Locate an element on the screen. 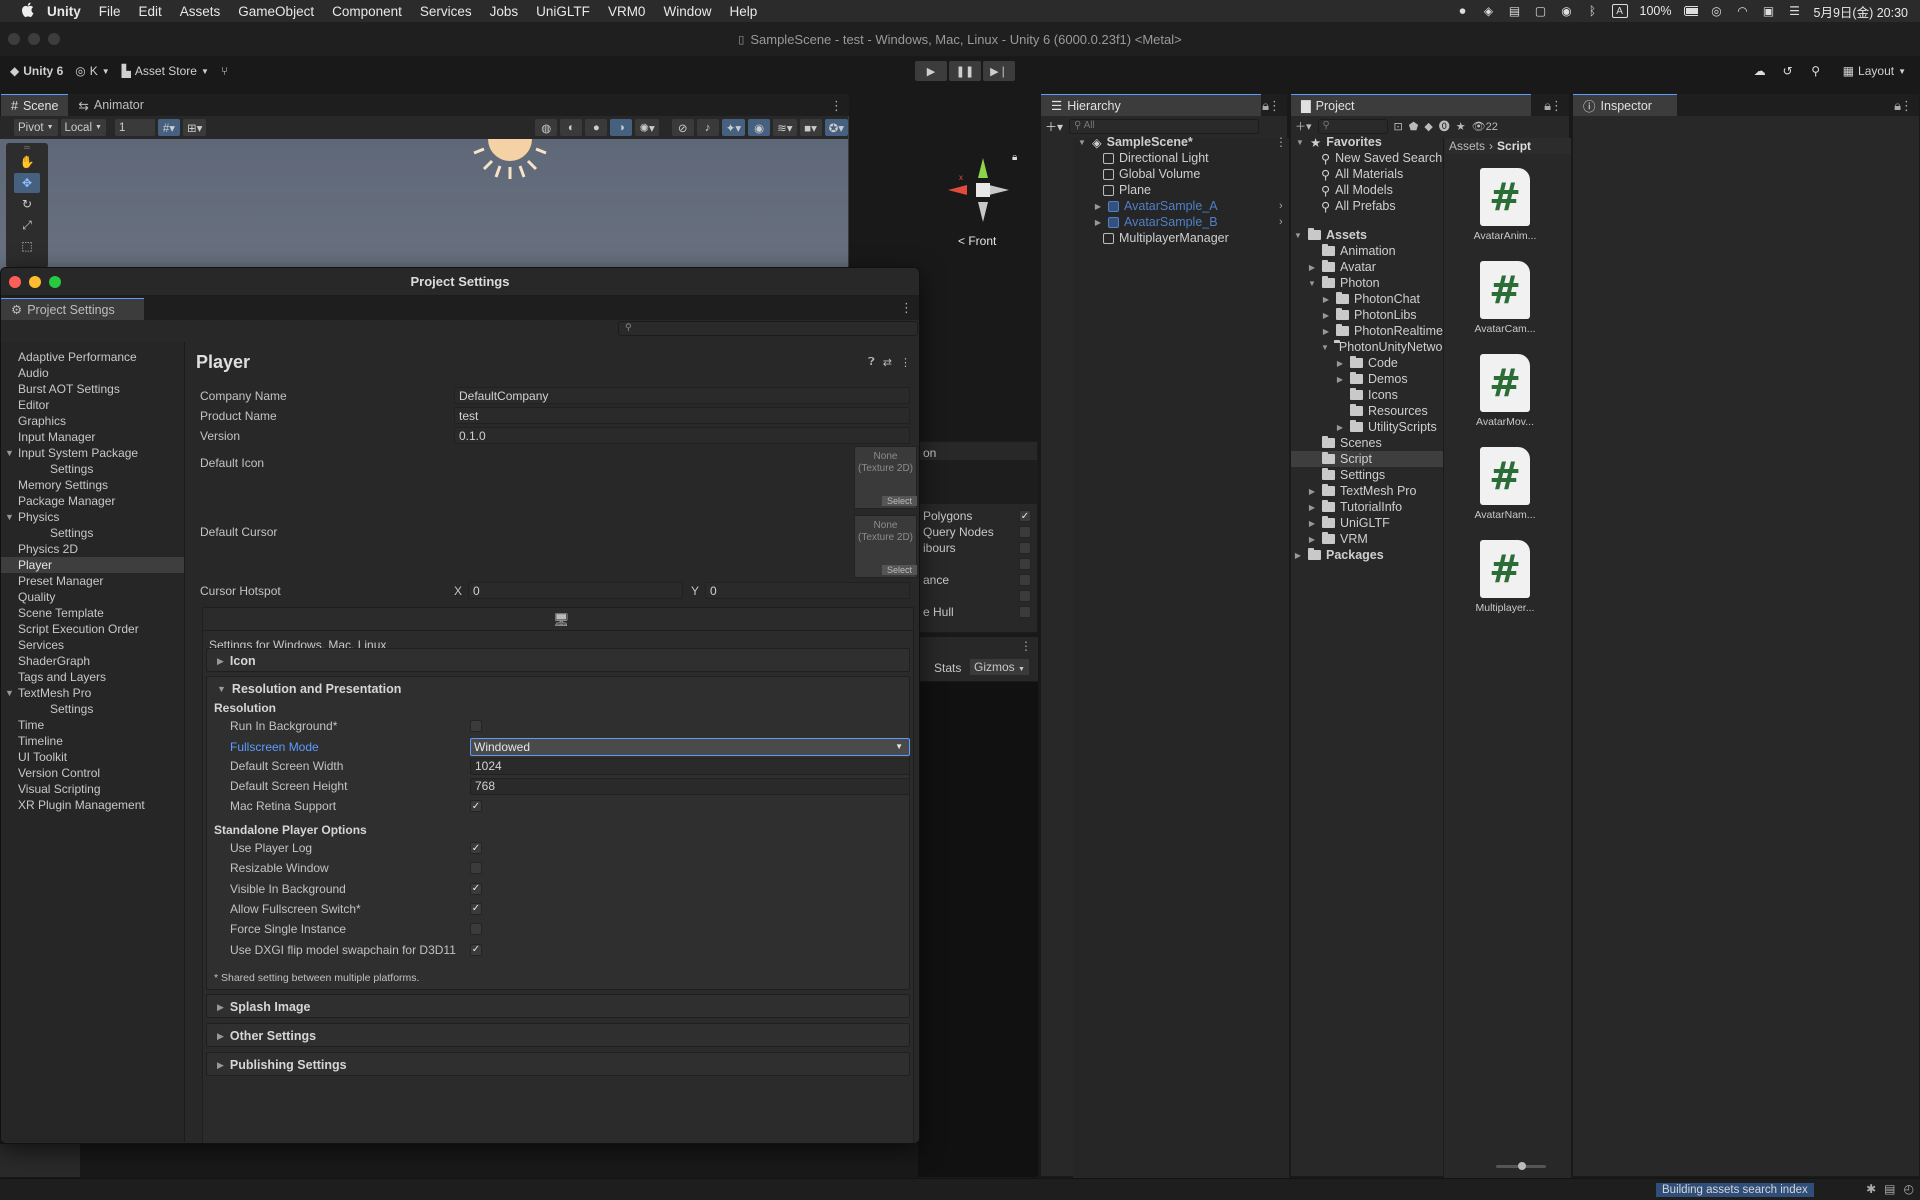 The height and width of the screenshot is (1200, 1920). breadcrumb-script: Script is located at coordinates (1514, 146).